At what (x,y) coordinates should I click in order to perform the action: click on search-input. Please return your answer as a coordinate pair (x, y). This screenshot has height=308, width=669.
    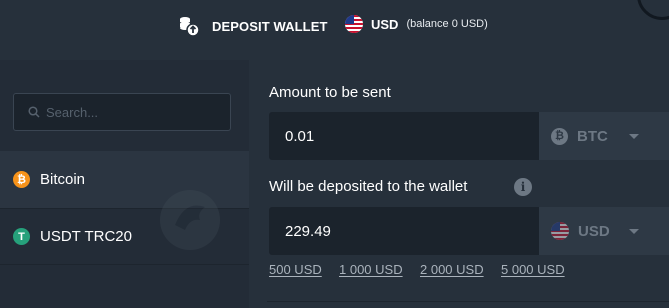
    Looking at the image, I should click on (136, 112).